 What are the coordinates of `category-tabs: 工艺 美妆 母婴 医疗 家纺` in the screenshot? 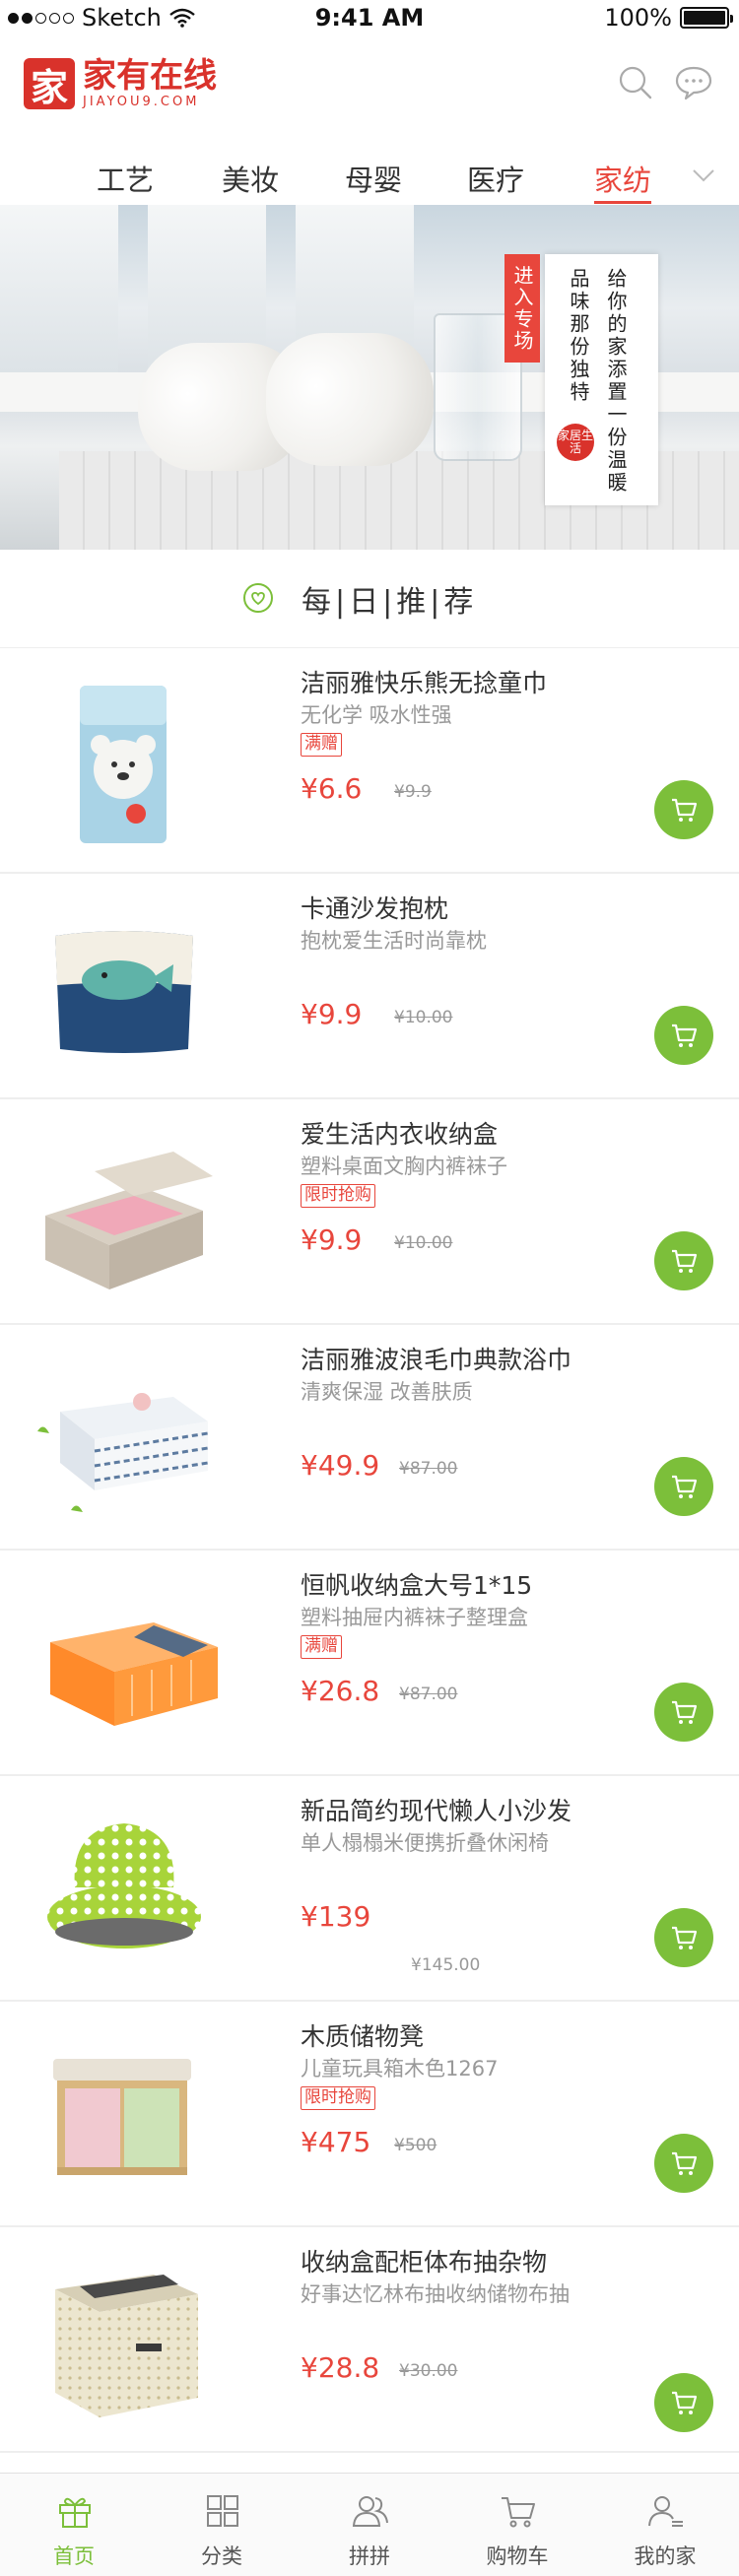 It's located at (370, 177).